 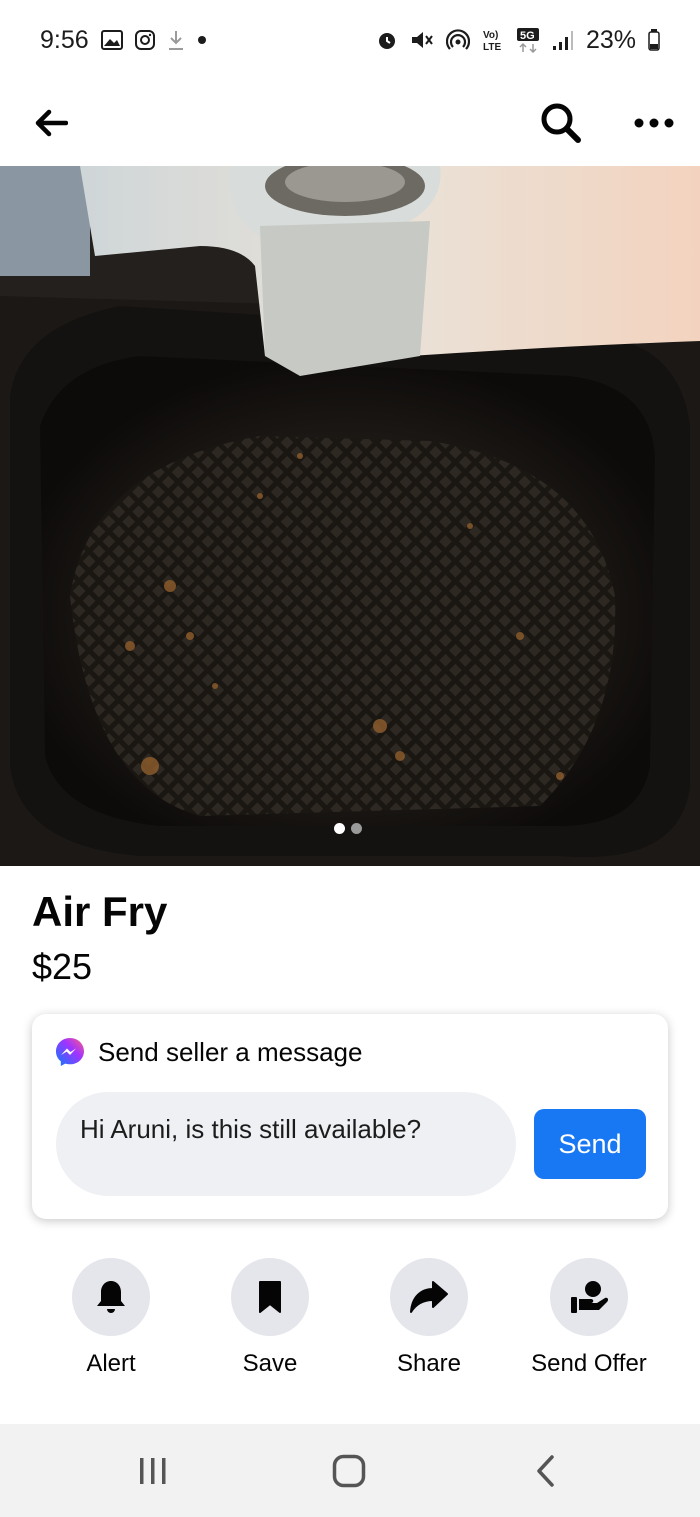 What do you see at coordinates (348, 828) in the screenshot?
I see `image-pagination` at bounding box center [348, 828].